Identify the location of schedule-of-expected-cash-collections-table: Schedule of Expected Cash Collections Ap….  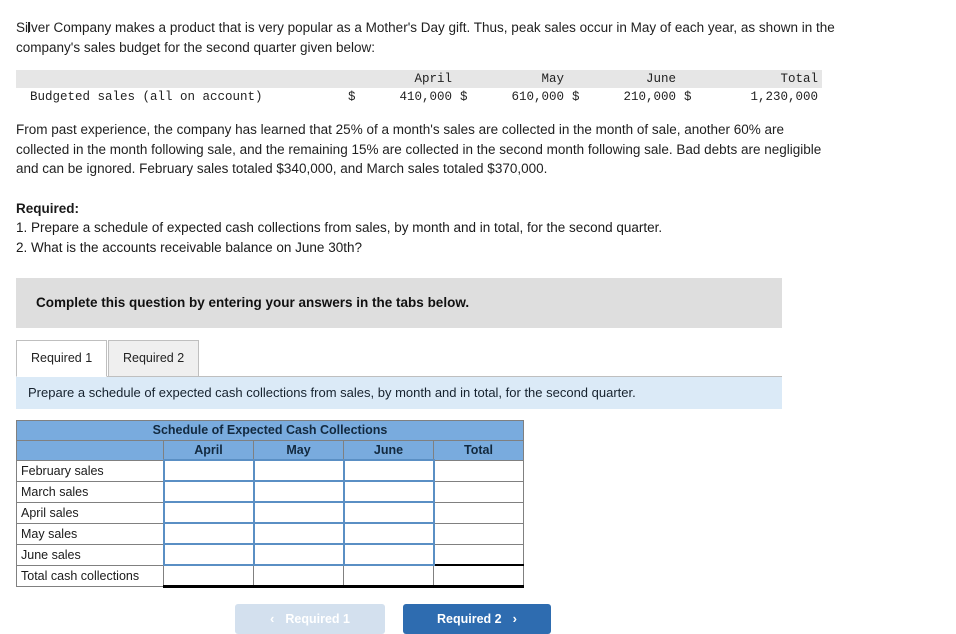
(270, 503).